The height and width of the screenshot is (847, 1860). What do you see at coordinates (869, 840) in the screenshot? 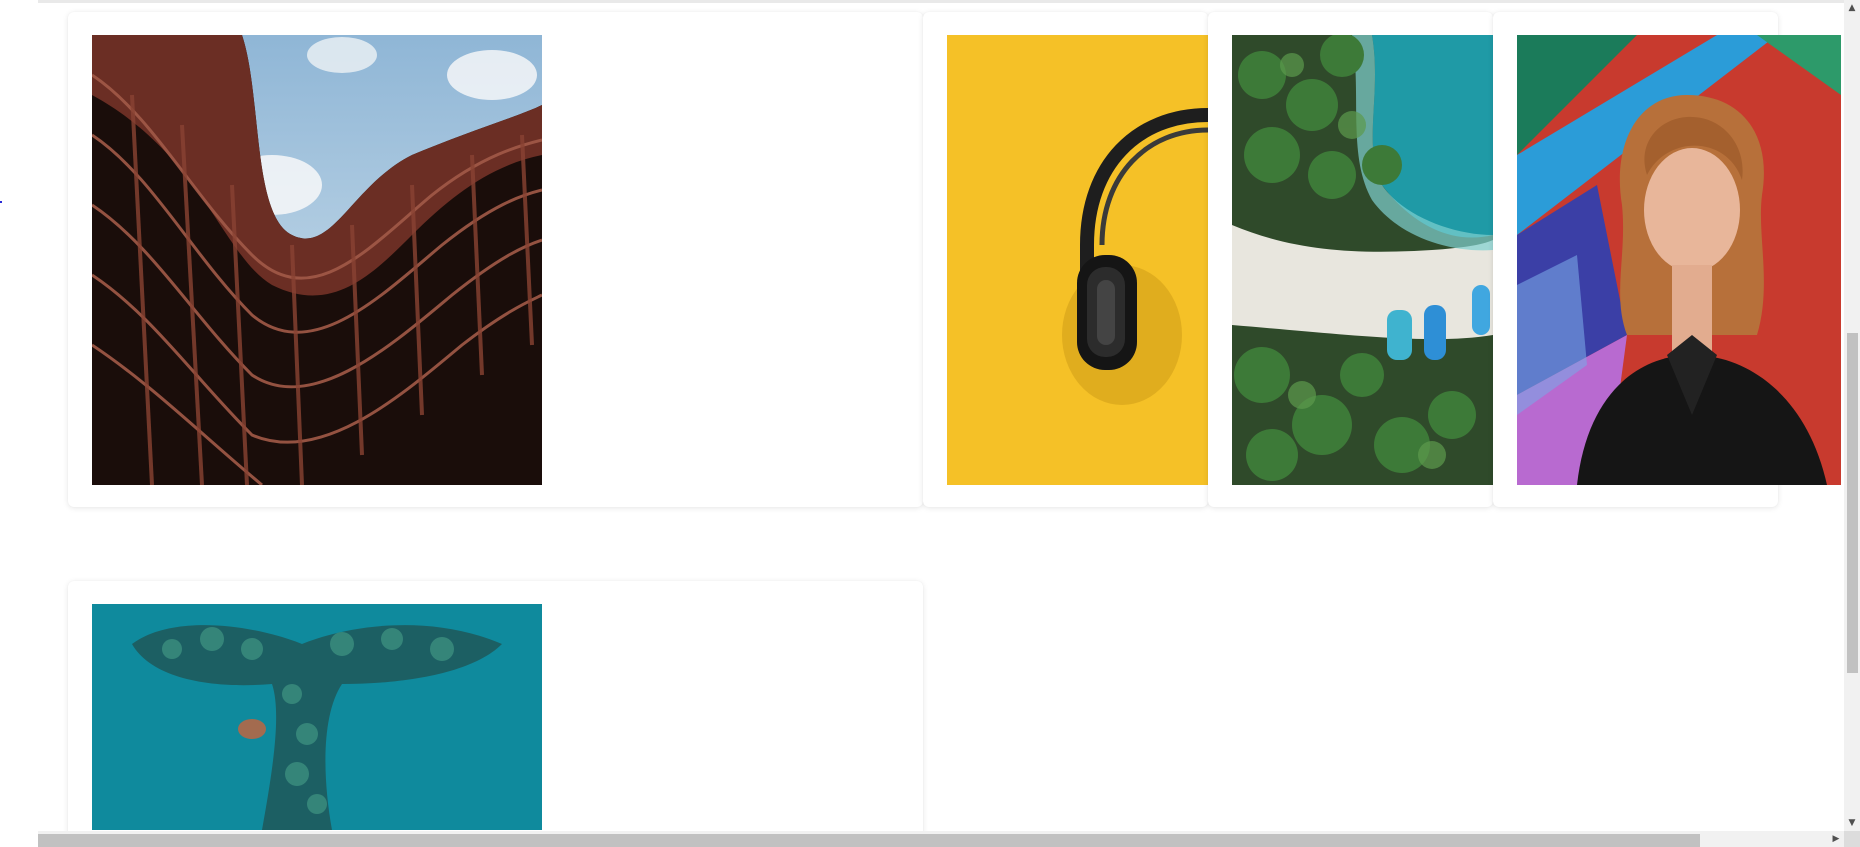
I see `horizontal-scroll-thumb` at bounding box center [869, 840].